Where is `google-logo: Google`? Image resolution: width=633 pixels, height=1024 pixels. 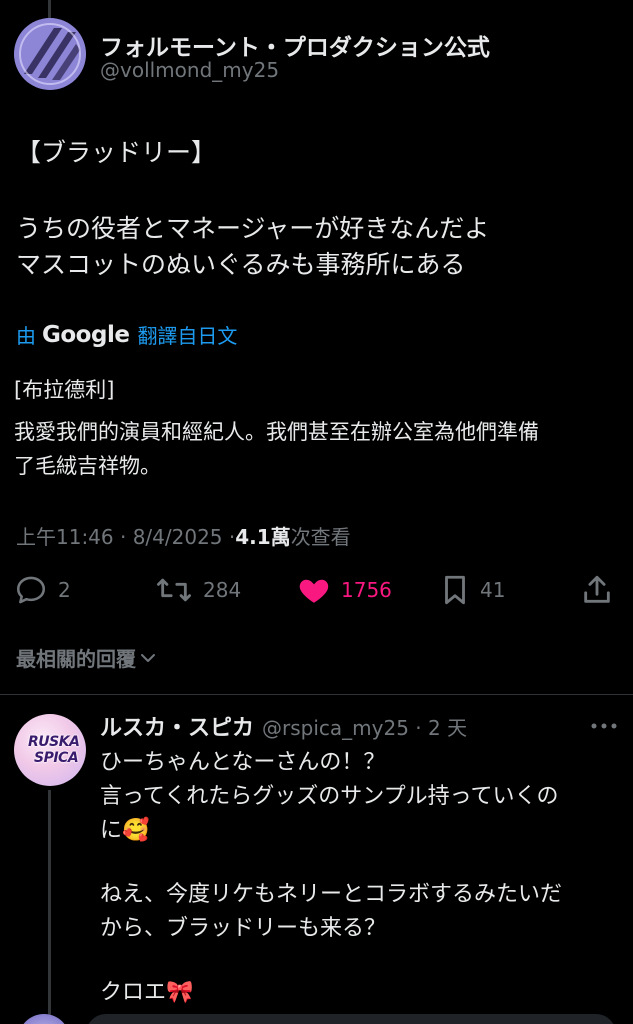 google-logo: Google is located at coordinates (86, 334).